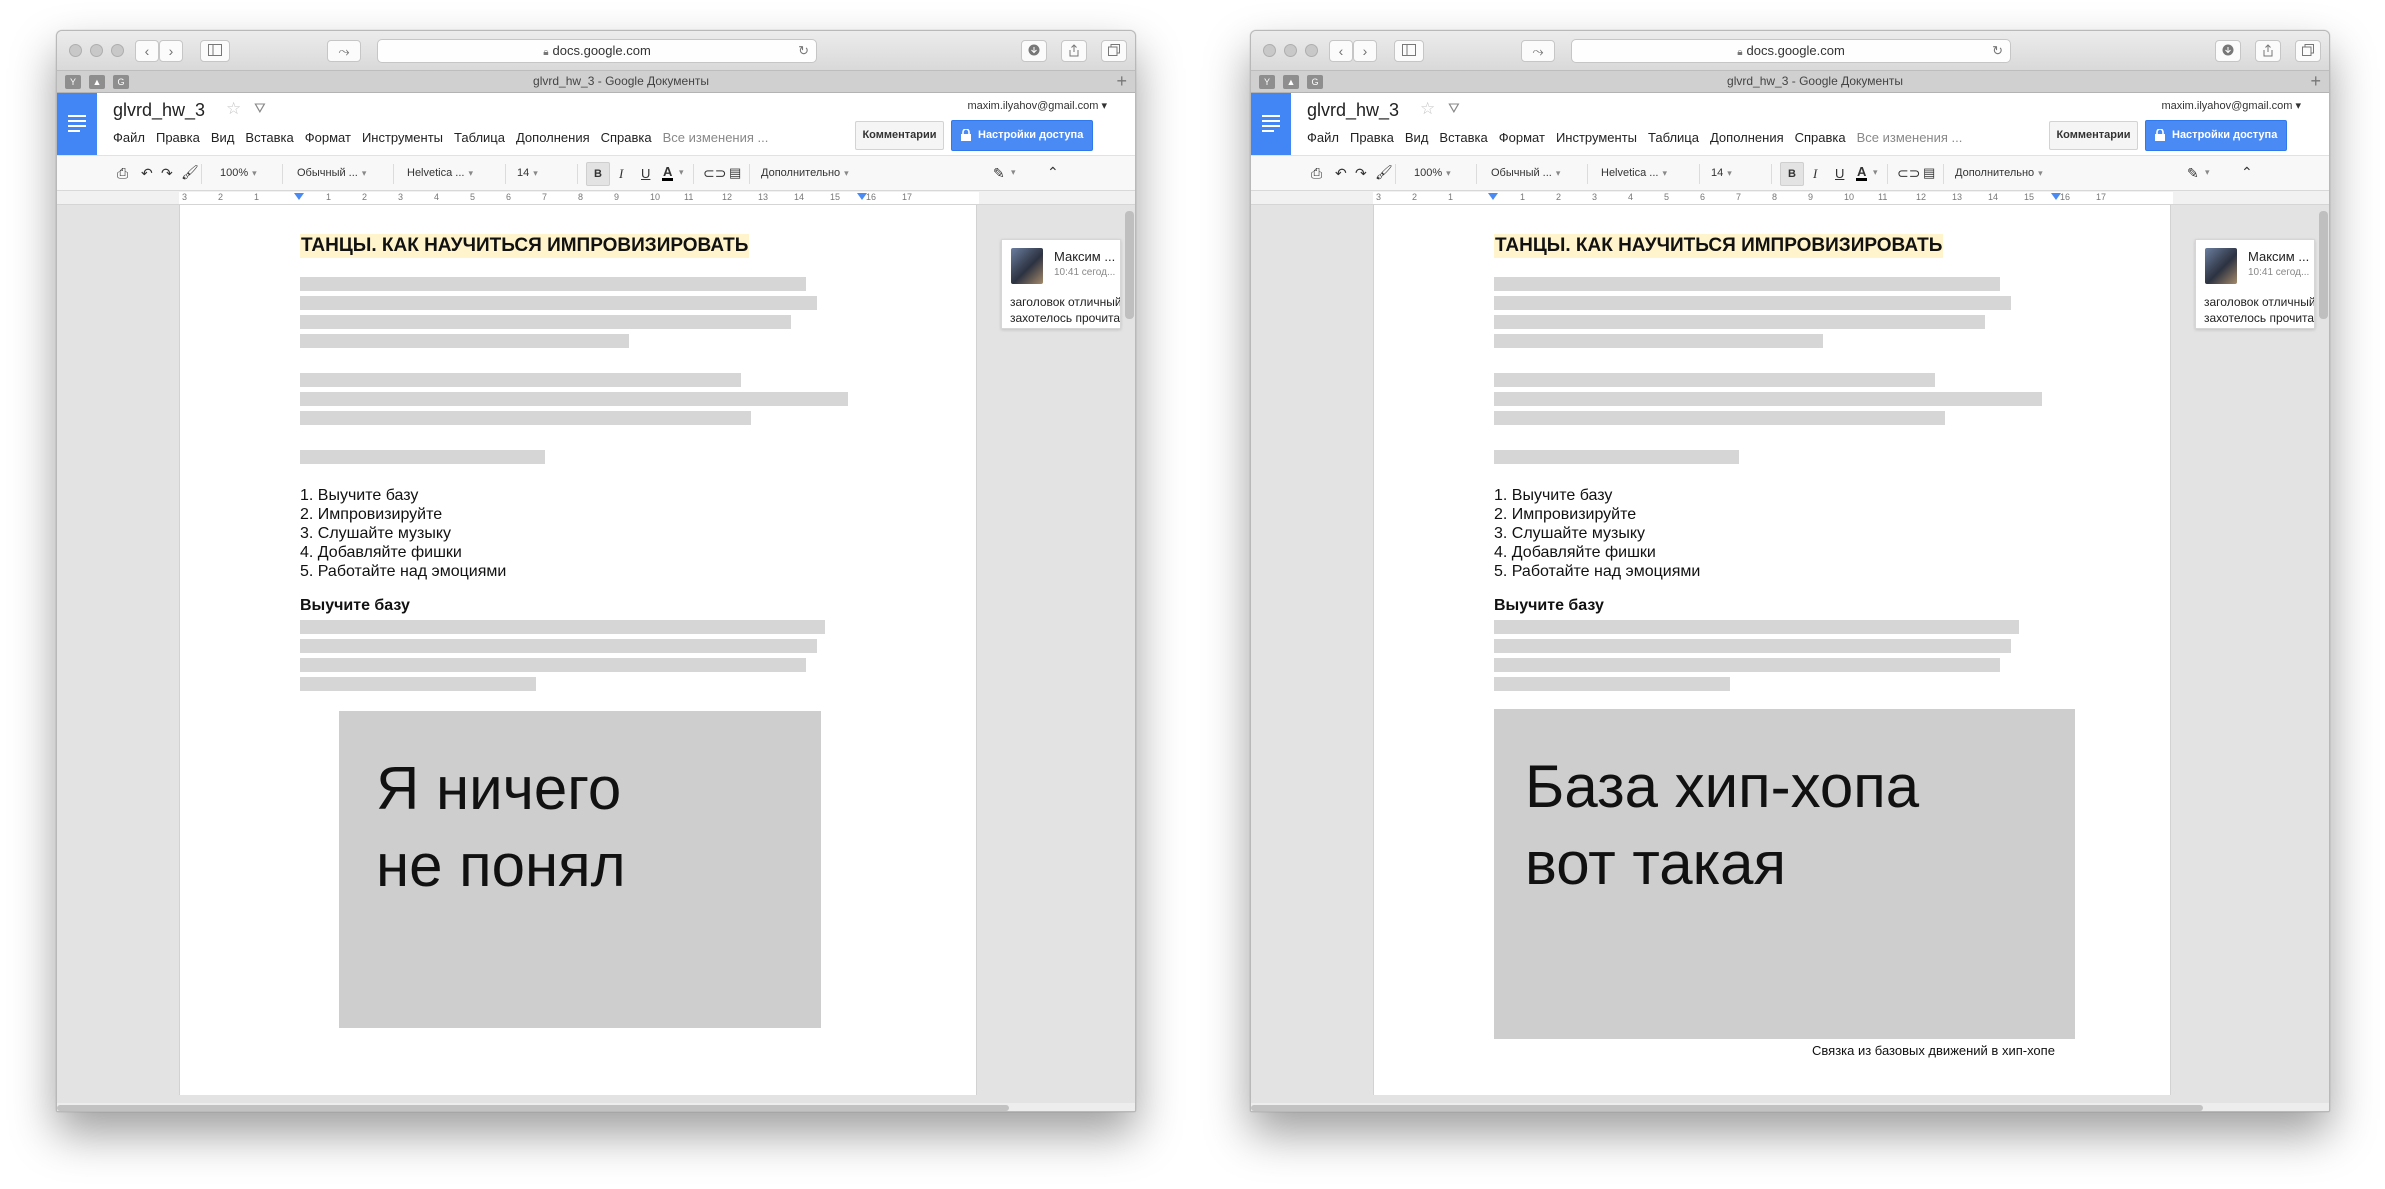 This screenshot has height=1189, width=2385. Describe the element at coordinates (403, 533) in the screenshot. I see `list-item: 3. Слушайте музыку` at that location.